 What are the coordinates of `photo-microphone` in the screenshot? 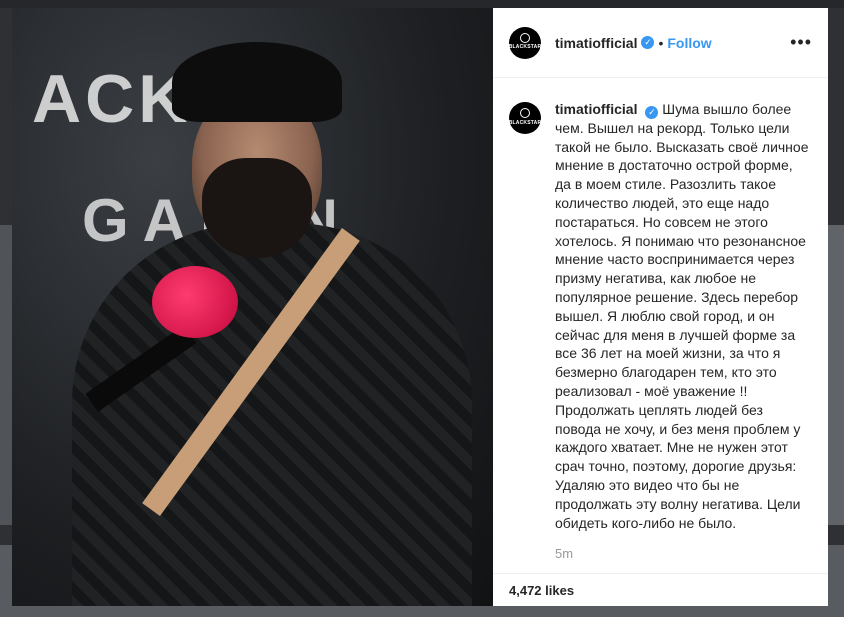 It's located at (195, 302).